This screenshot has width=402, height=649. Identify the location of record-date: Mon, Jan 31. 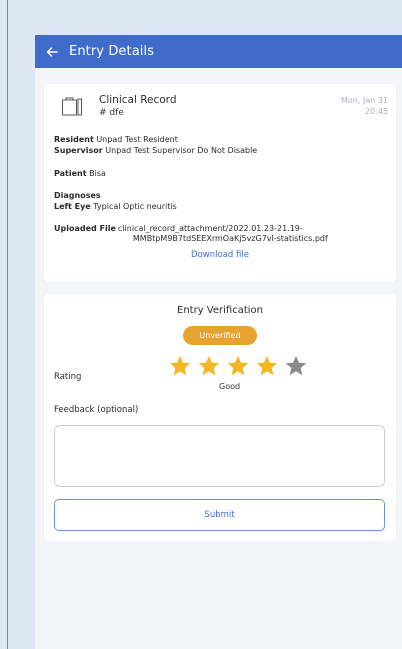
(364, 100).